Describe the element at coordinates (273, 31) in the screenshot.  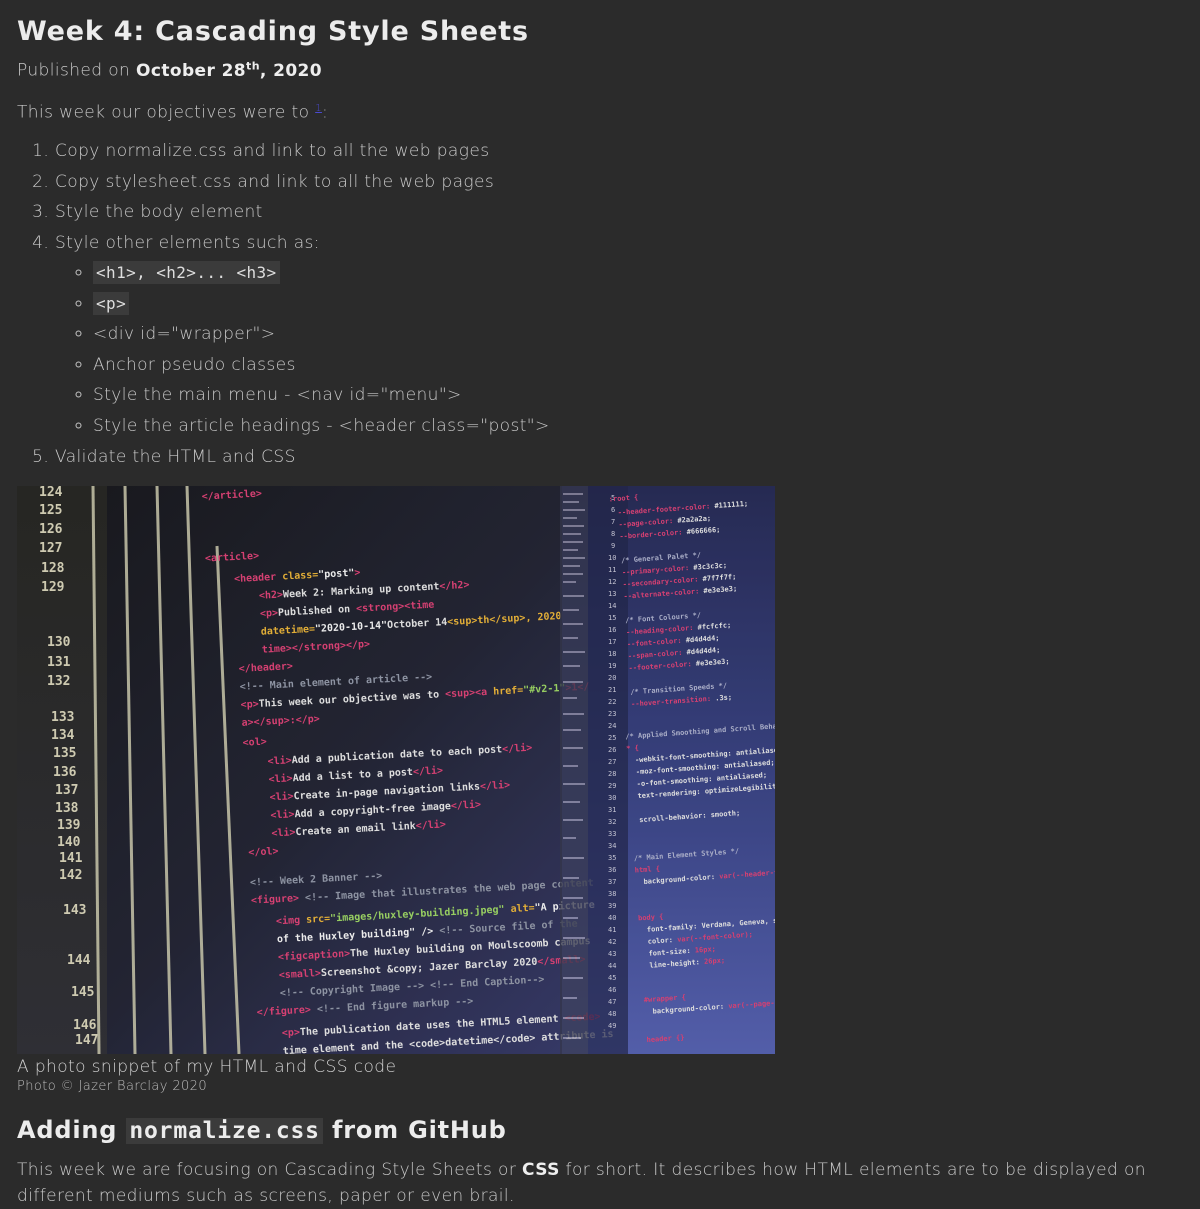
I see `page-title: Week 4: Cascading Style Sheets` at that location.